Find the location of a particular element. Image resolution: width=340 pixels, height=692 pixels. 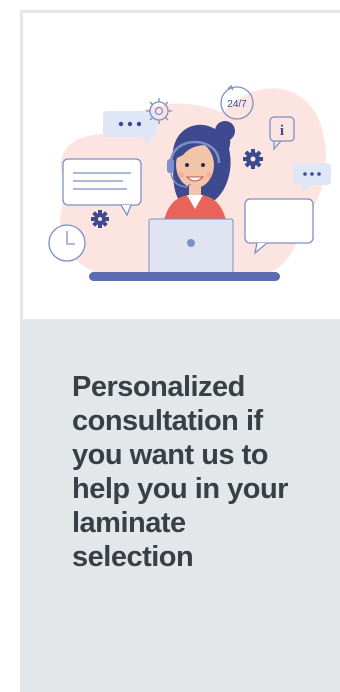

clock-icon is located at coordinates (67, 243).